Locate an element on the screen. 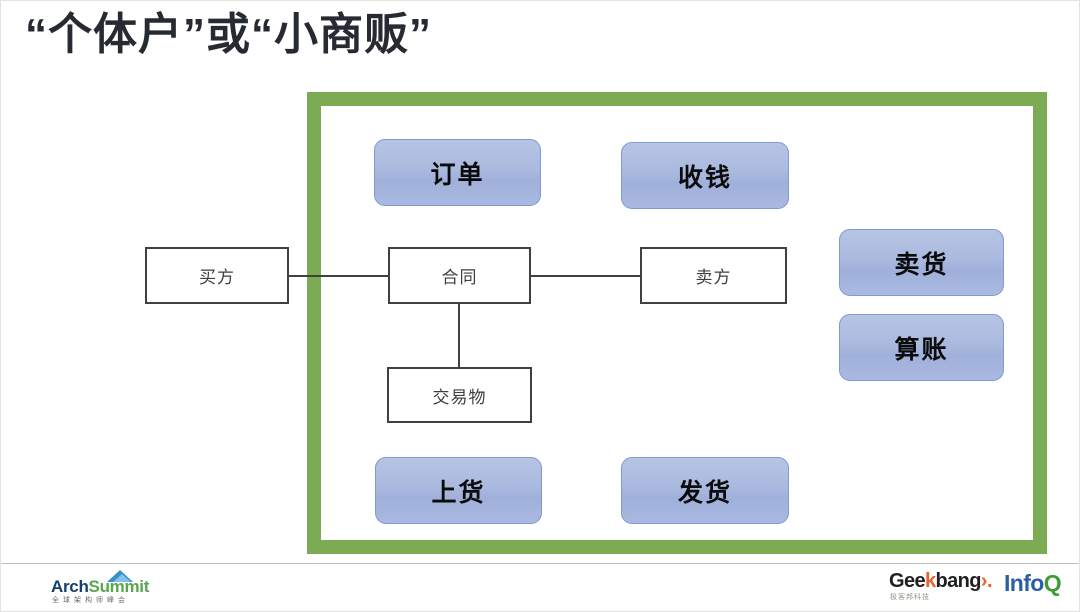 This screenshot has height=612, width=1080. infoq-word-q: Q is located at coordinates (1052, 583).